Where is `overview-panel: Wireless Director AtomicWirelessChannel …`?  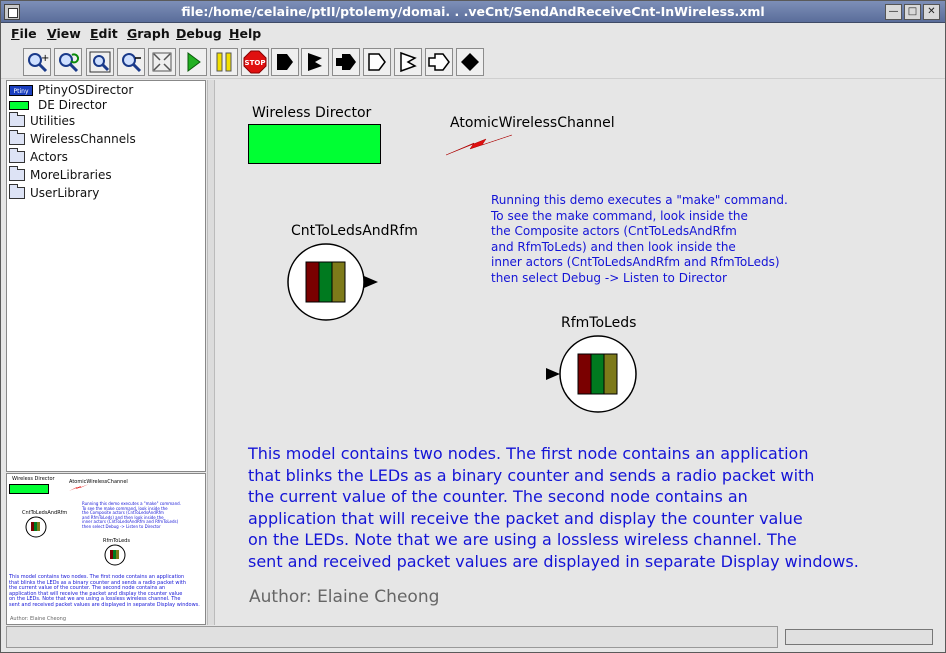 overview-panel: Wireless Director AtomicWirelessChannel … is located at coordinates (106, 549).